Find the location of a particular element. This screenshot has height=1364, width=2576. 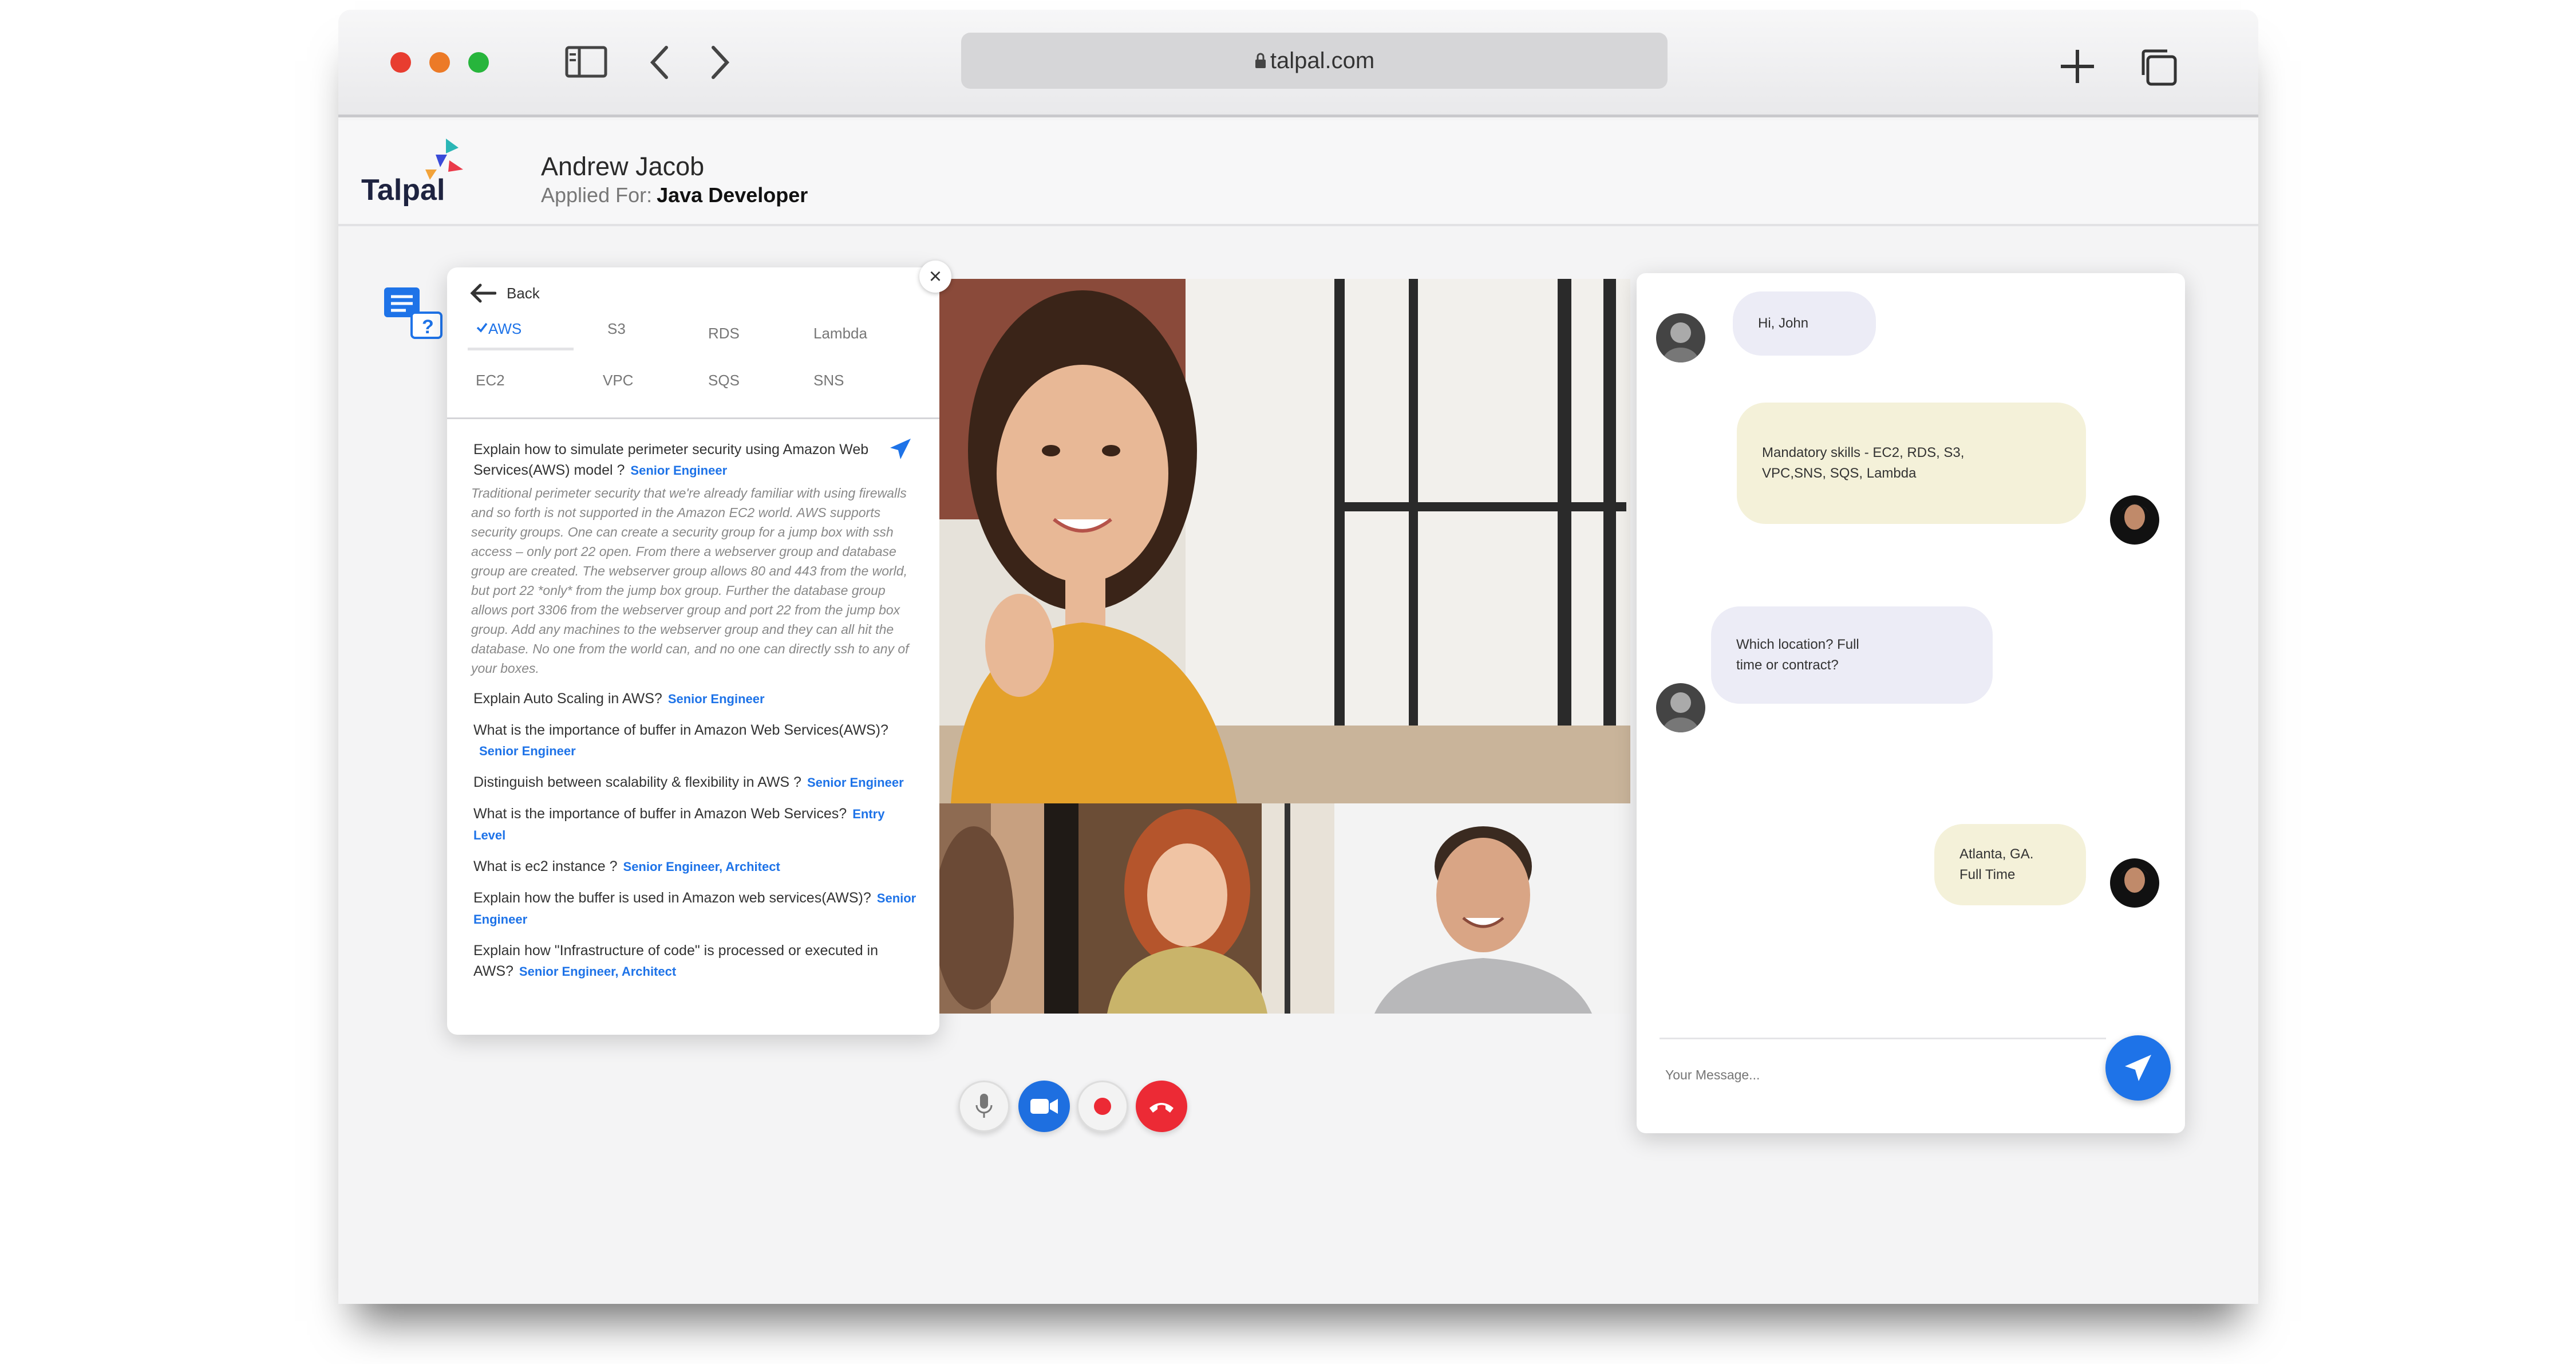

browser-toolbar: talpal.com is located at coordinates (1298, 63).